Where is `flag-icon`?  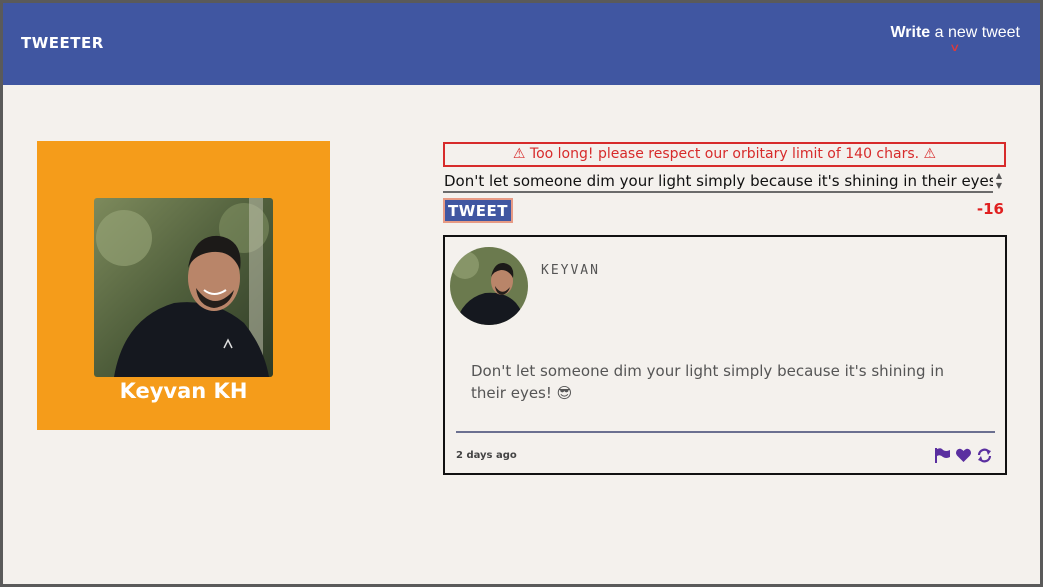 flag-icon is located at coordinates (942, 455).